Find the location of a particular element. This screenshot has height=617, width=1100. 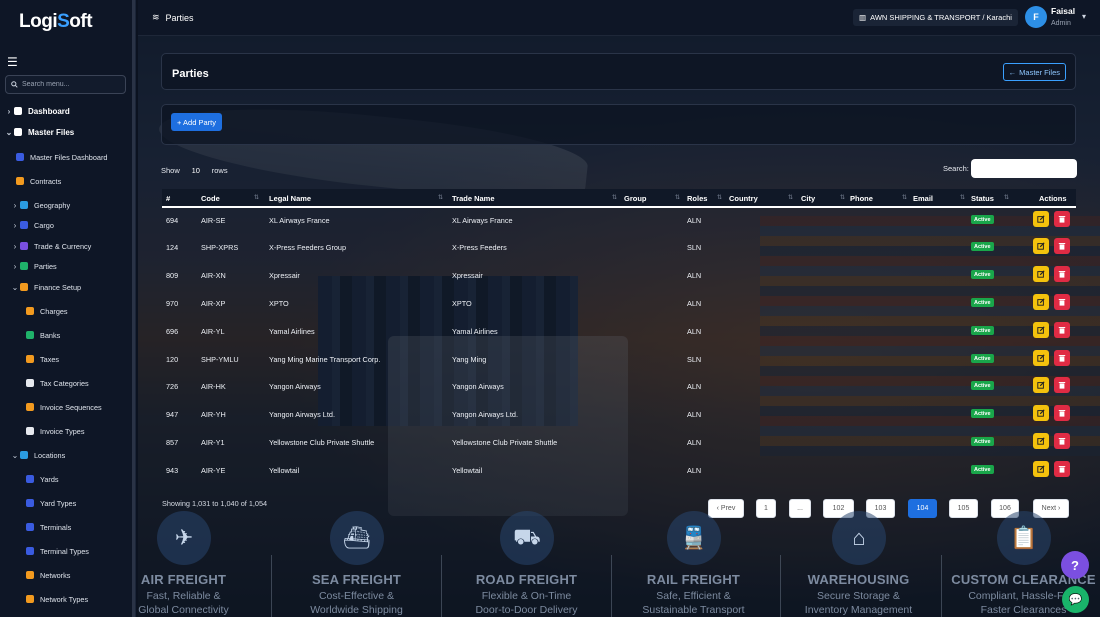

cell-id: 943 is located at coordinates (172, 470).